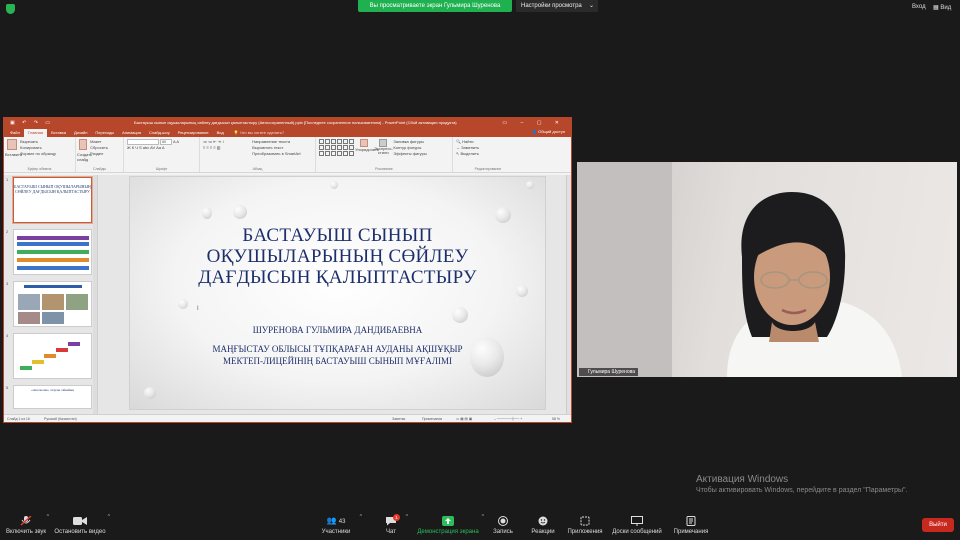 The image size is (960, 540). Describe the element at coordinates (15, 133) in the screenshot. I see `tab-file: Файл` at that location.